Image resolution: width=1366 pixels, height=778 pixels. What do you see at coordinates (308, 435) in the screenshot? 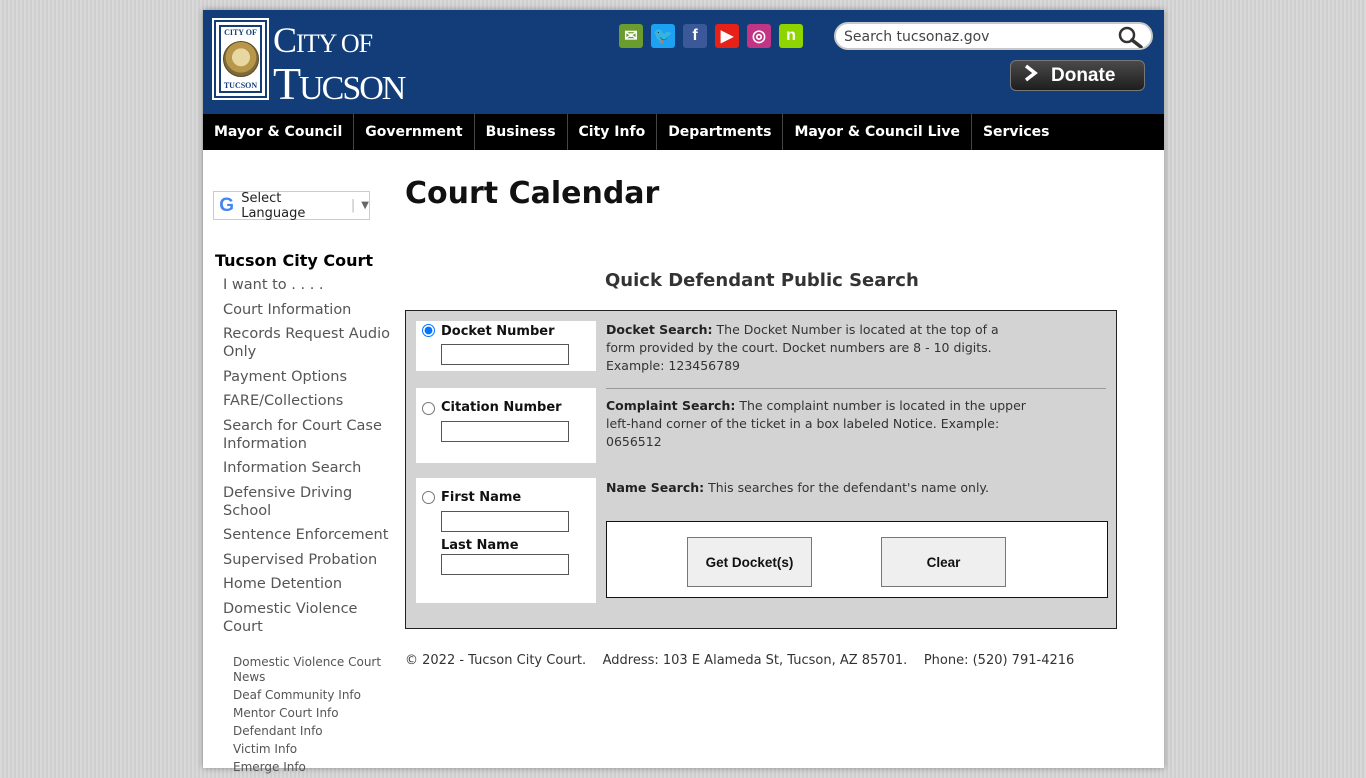
I see `sidebar-link: Search for Court Case Information` at bounding box center [308, 435].